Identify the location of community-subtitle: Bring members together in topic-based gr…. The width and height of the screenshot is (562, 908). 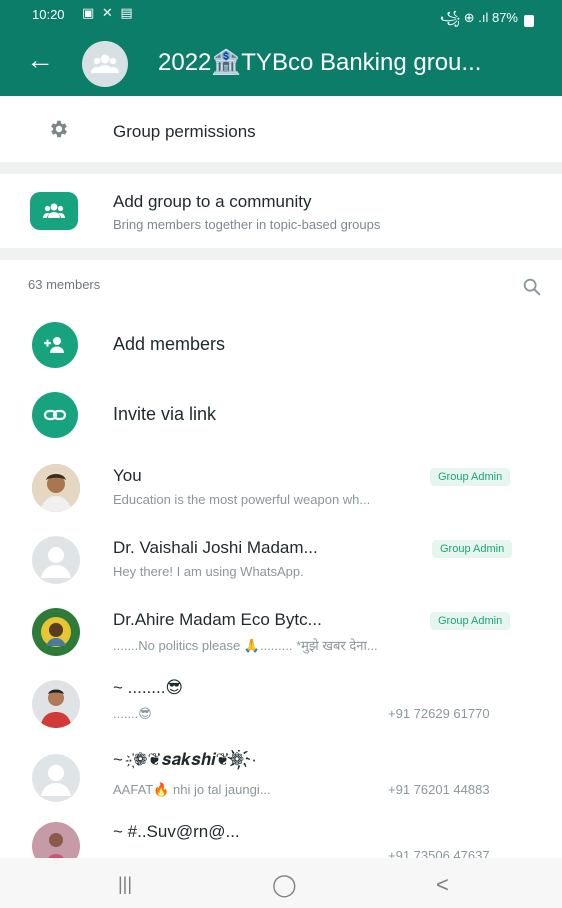
(247, 224).